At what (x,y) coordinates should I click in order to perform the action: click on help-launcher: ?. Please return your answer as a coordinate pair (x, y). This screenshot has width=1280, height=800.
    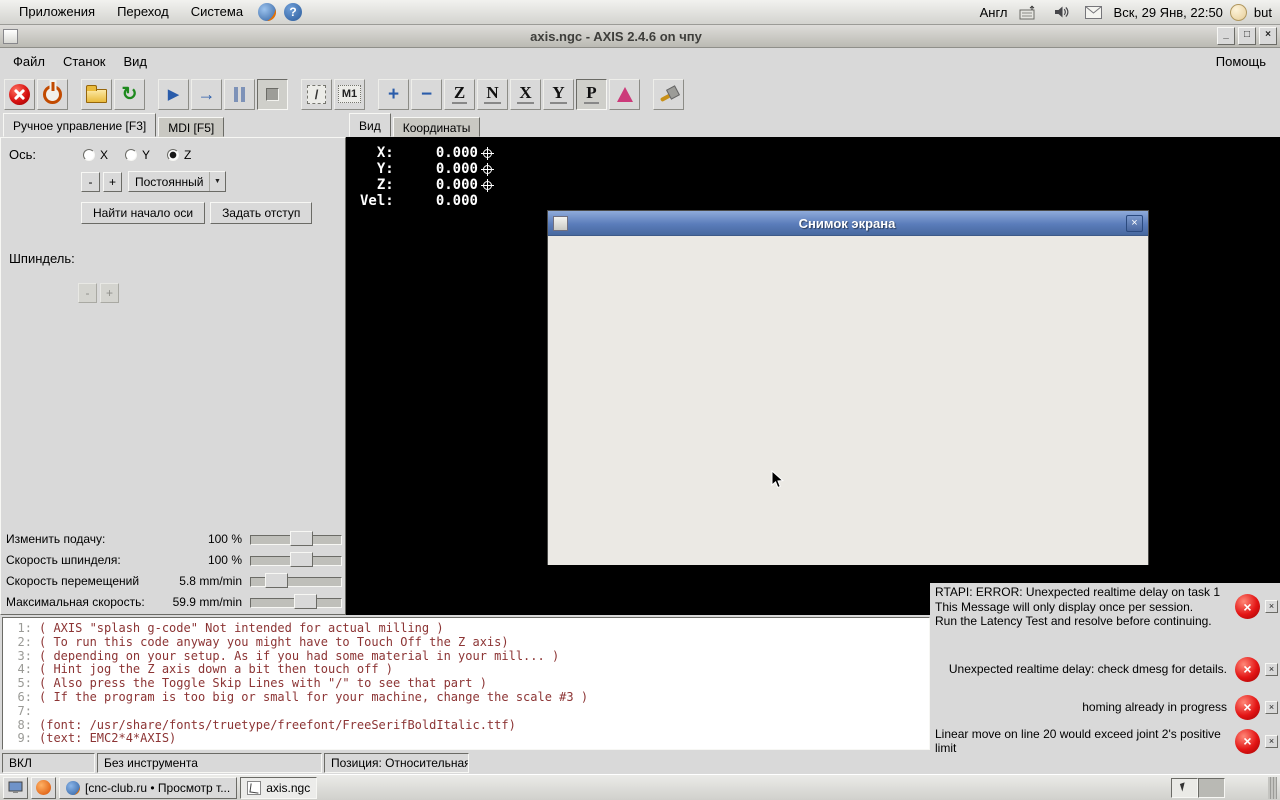
    Looking at the image, I should click on (293, 12).